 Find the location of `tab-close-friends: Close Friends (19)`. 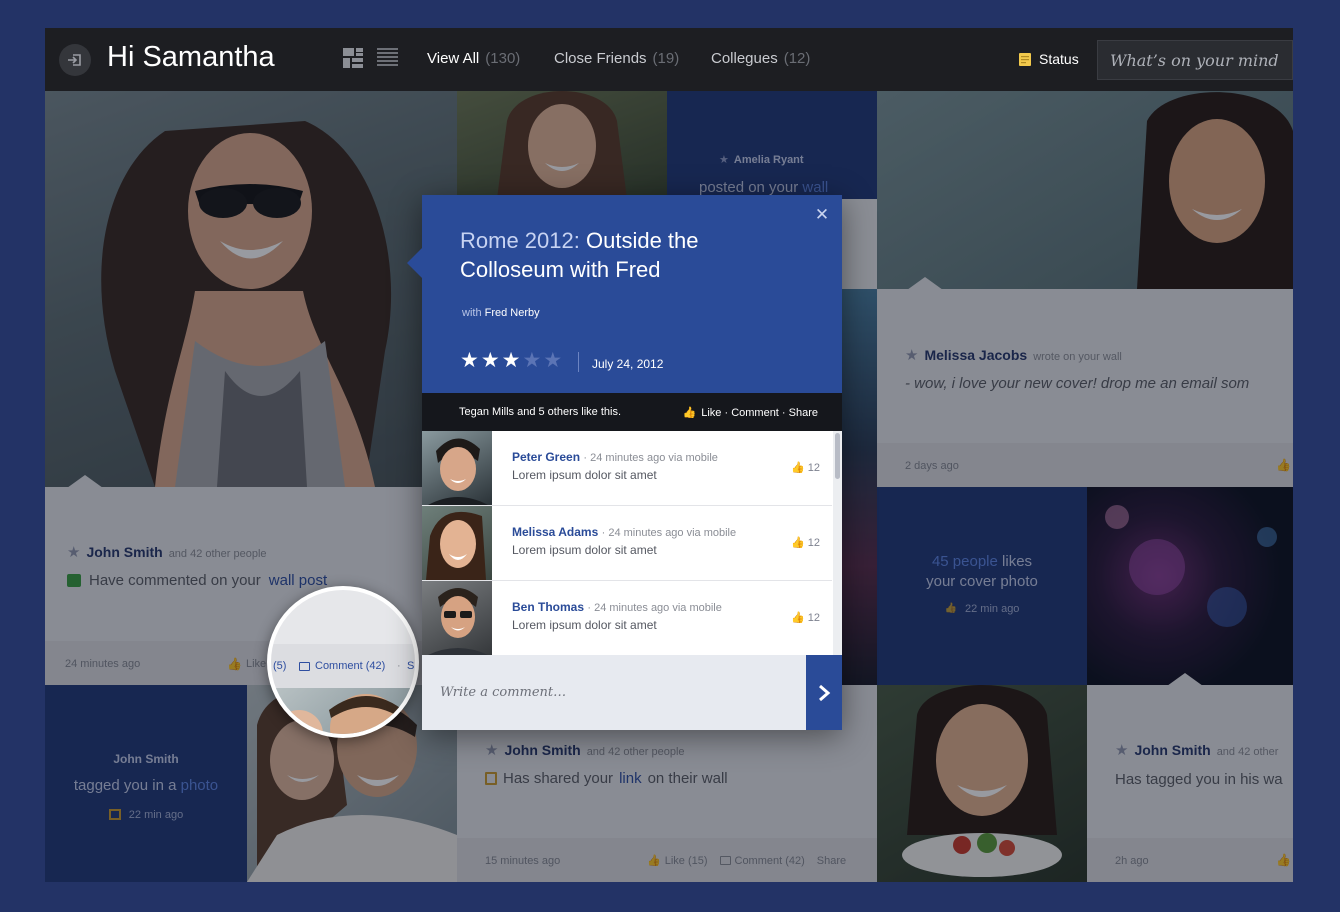

tab-close-friends: Close Friends (19) is located at coordinates (616, 58).